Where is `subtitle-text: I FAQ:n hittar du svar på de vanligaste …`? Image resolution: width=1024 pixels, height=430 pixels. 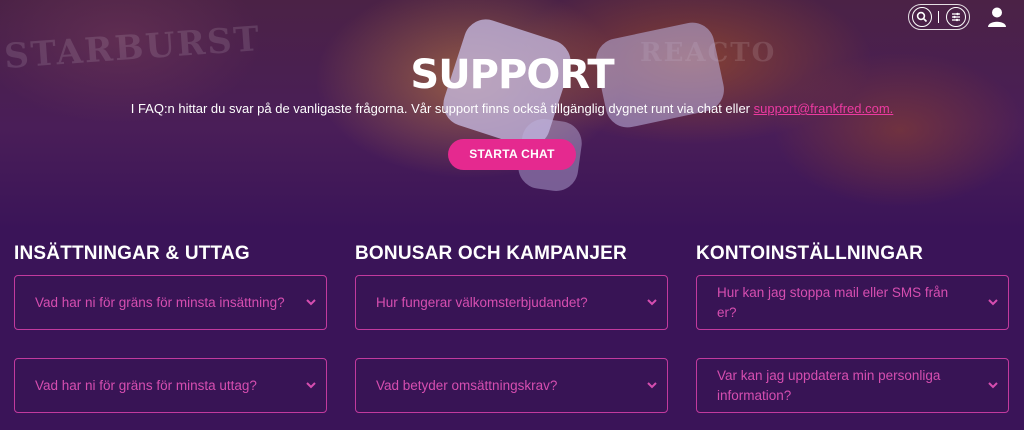 subtitle-text: I FAQ:n hittar du svar på de vanligaste … is located at coordinates (442, 108).